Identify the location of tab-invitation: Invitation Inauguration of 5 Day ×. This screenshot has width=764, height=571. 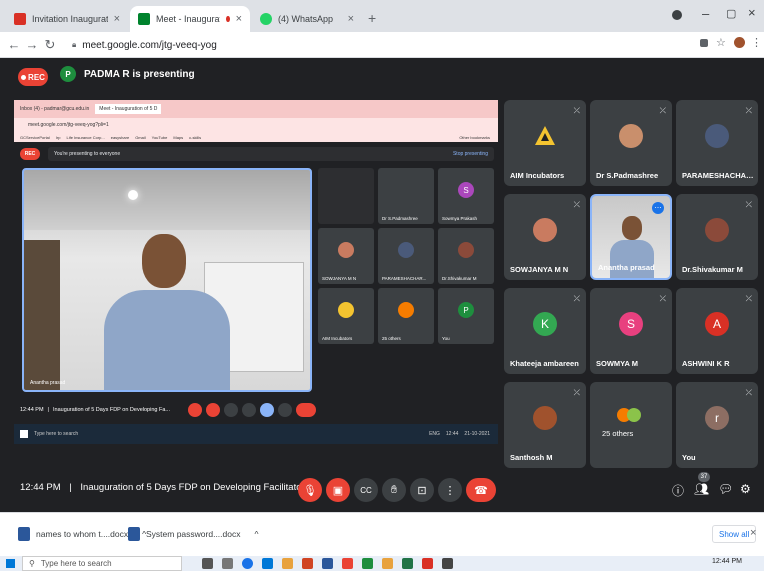
(67, 19).